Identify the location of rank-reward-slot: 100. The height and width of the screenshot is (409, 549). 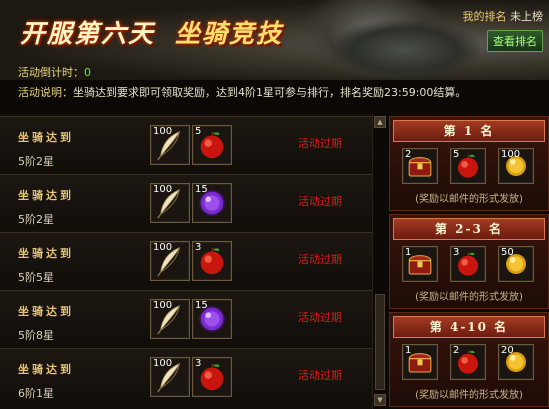
(516, 166).